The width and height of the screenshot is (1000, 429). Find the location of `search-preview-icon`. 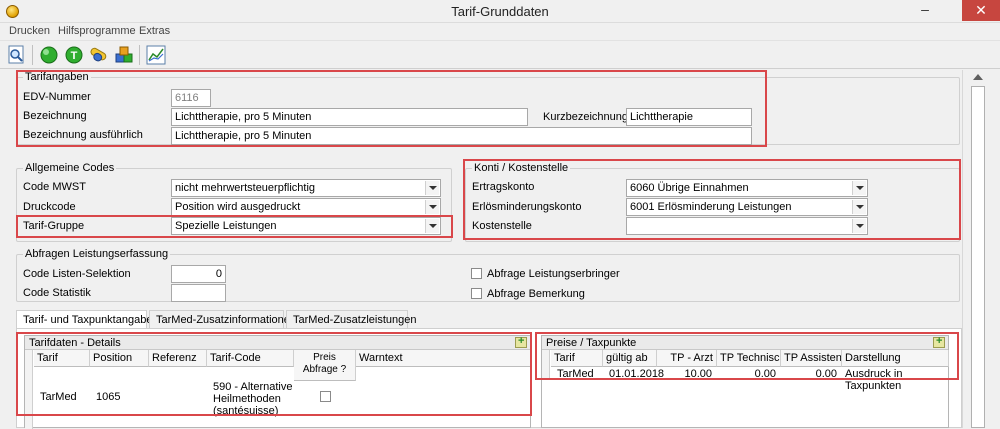

search-preview-icon is located at coordinates (17, 55).